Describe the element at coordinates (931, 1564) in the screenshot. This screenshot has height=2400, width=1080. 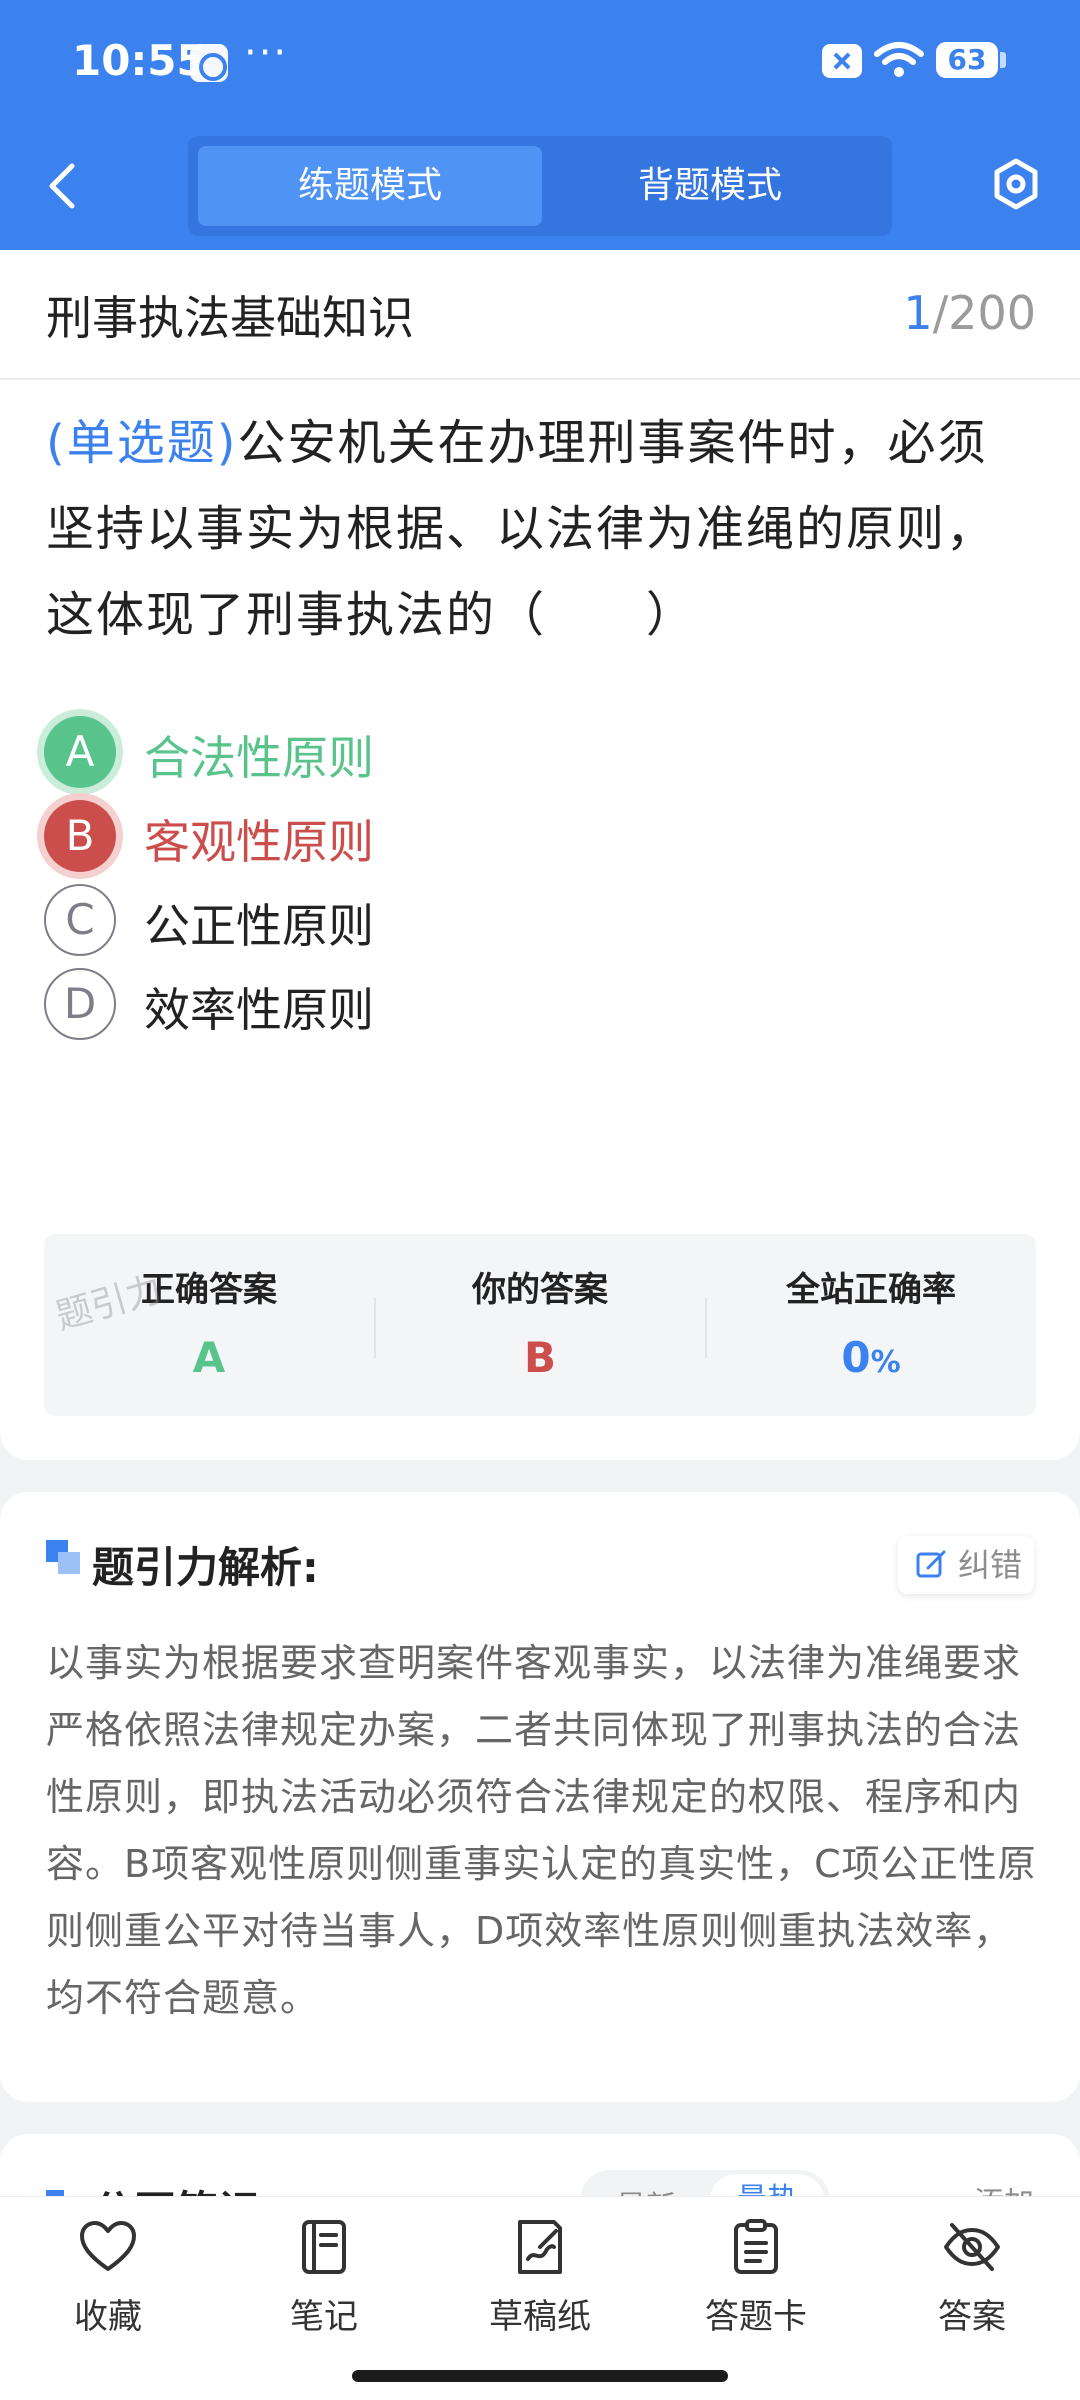
I see `edit-icon` at that location.